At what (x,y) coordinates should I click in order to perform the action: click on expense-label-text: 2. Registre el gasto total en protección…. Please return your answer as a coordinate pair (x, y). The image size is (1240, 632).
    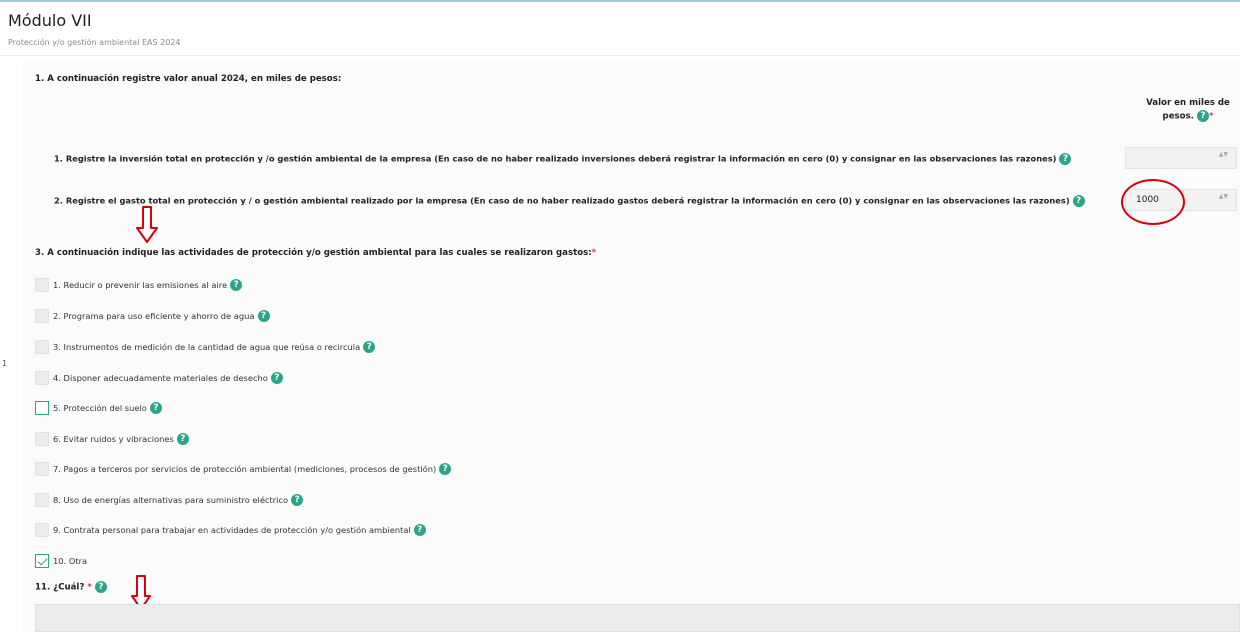
    Looking at the image, I should click on (562, 200).